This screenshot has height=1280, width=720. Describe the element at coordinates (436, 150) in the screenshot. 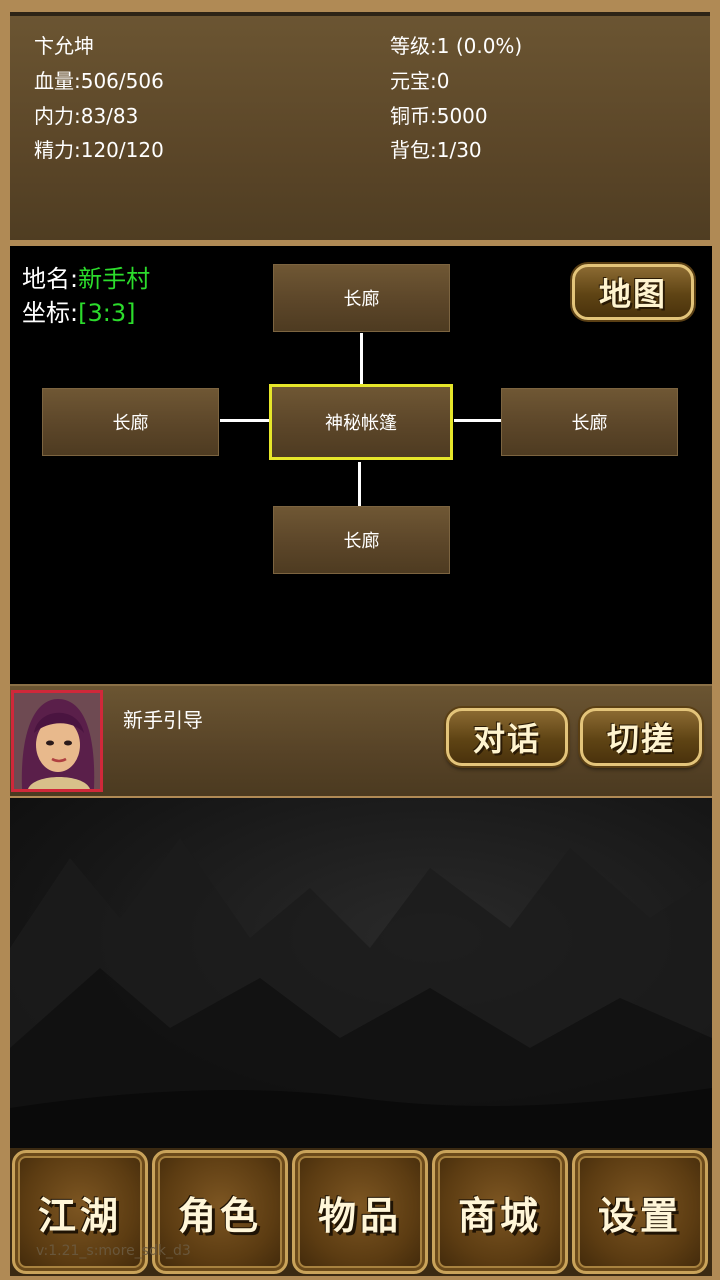

I see `player-bag: 背包:1/30` at that location.